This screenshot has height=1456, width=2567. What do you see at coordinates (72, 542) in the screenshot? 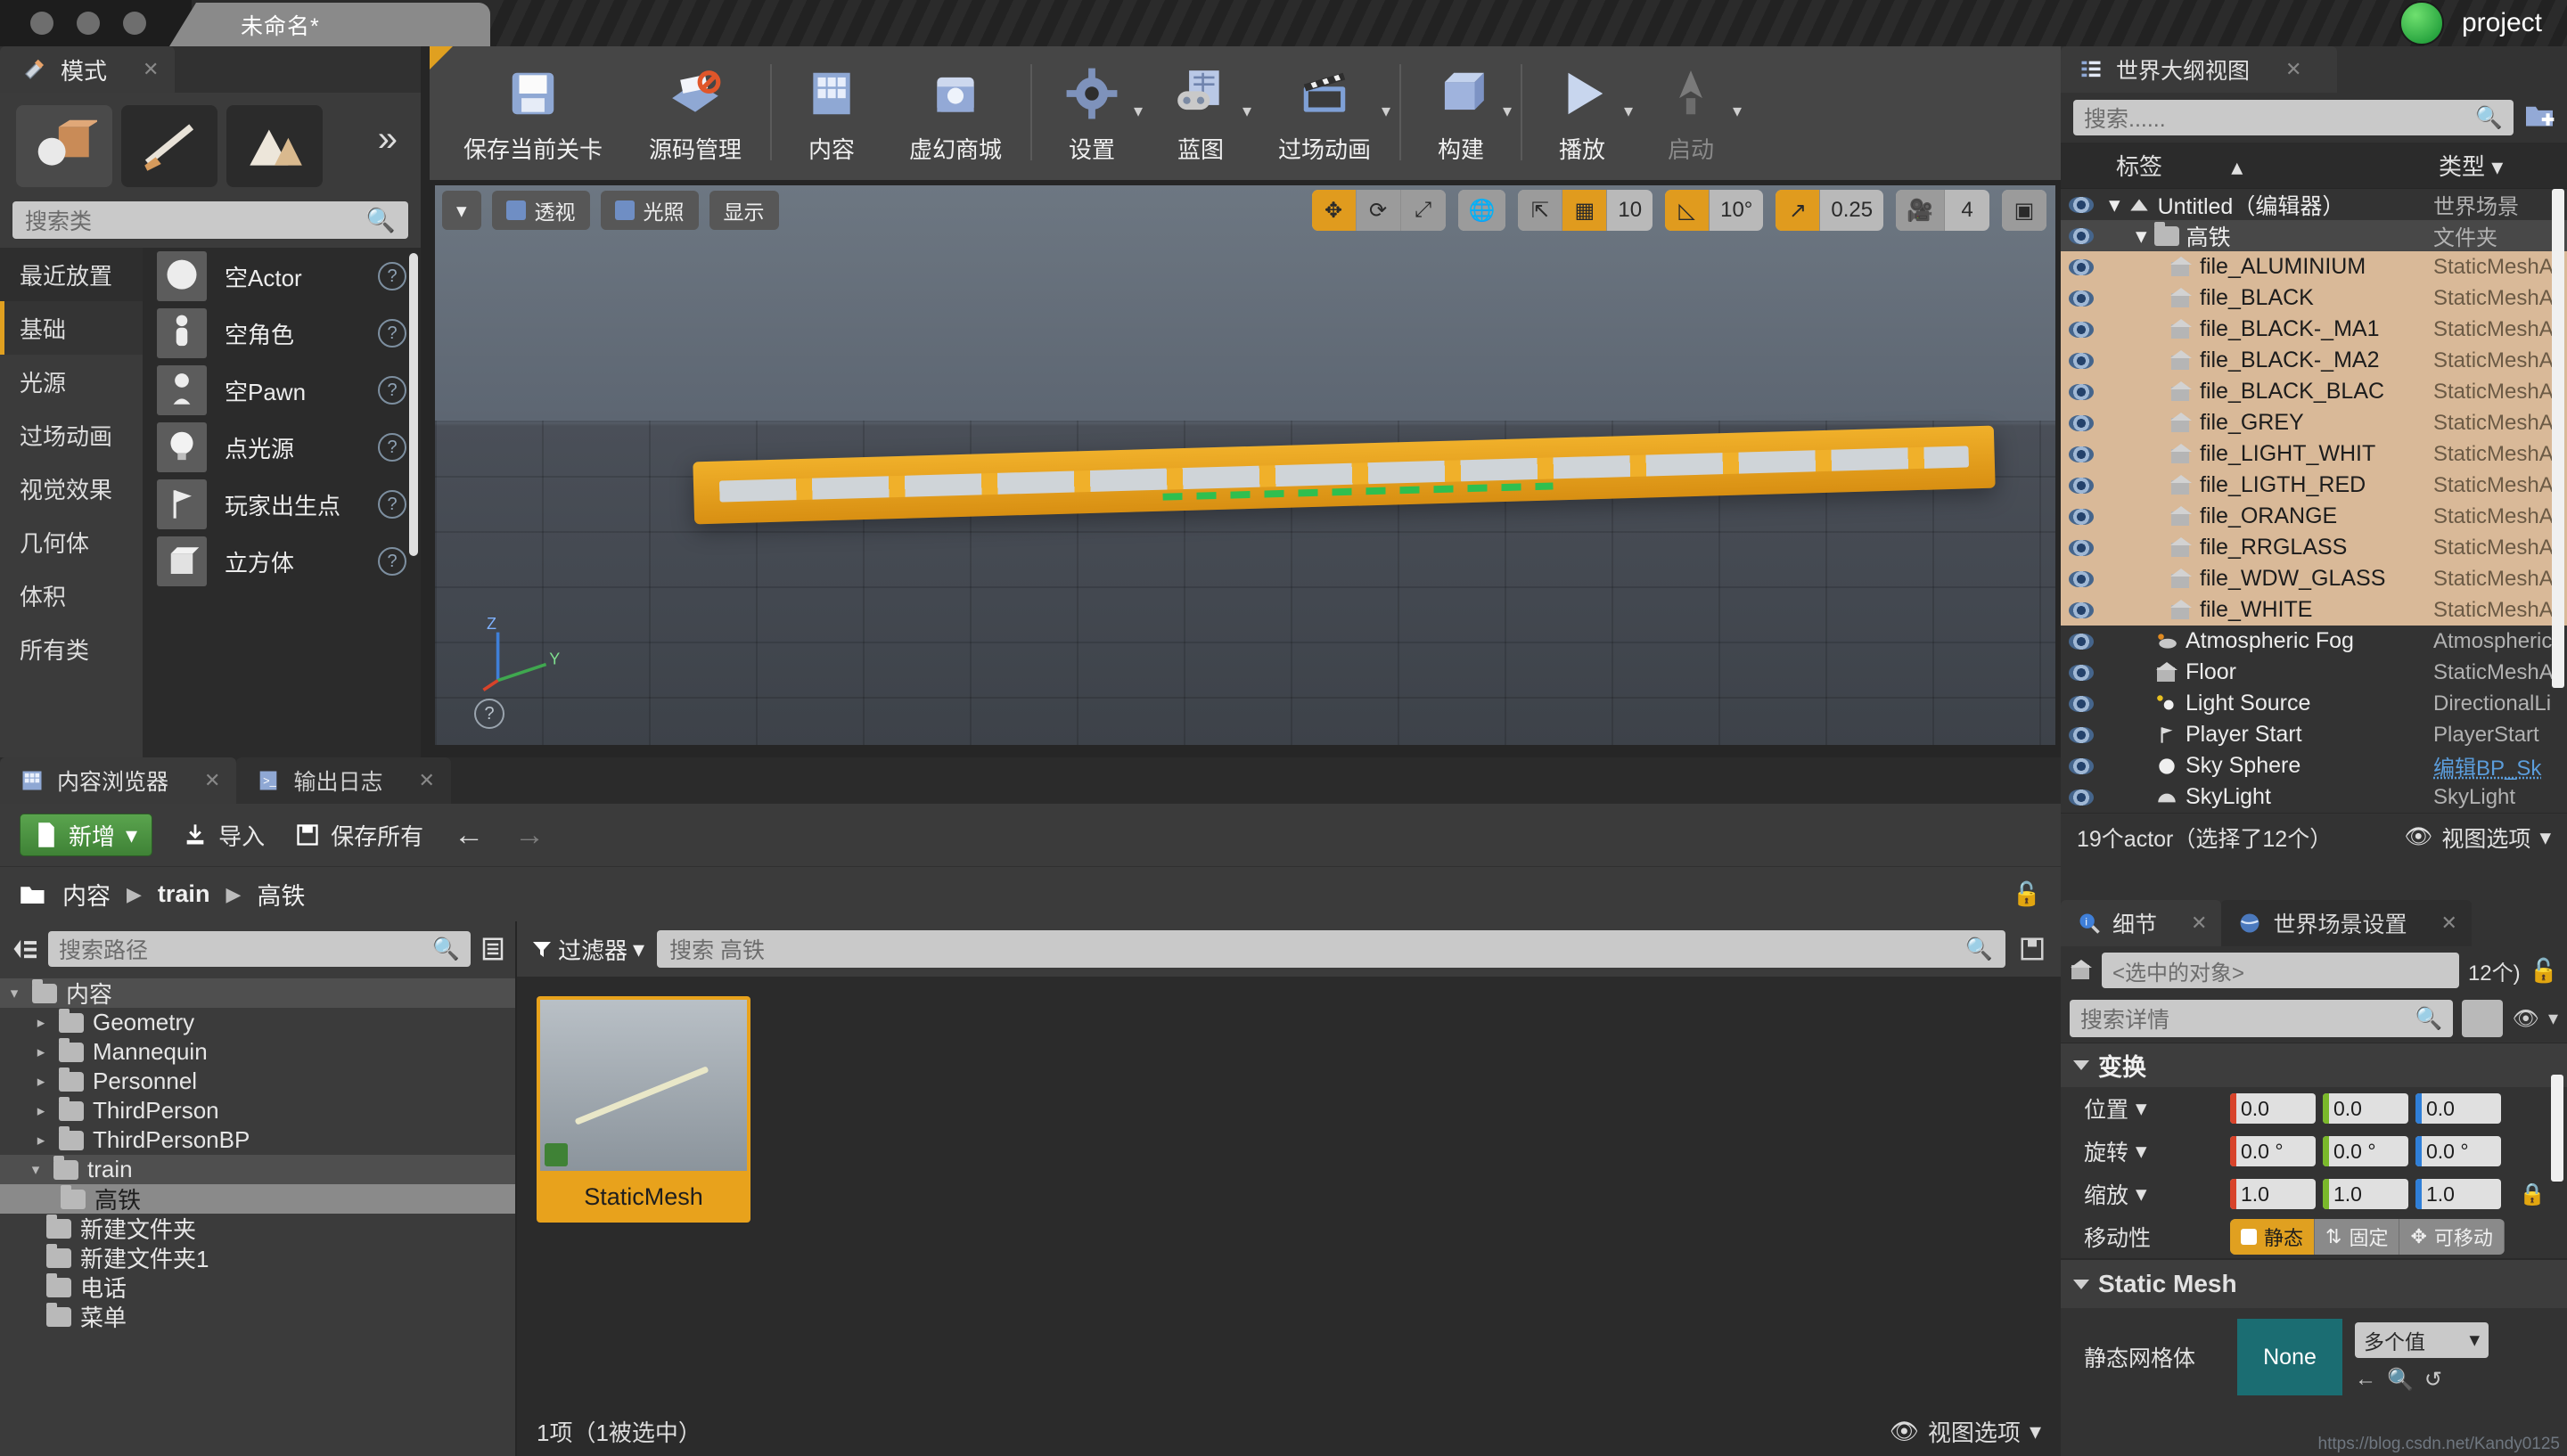
I see `category-geometry: 几何体` at bounding box center [72, 542].